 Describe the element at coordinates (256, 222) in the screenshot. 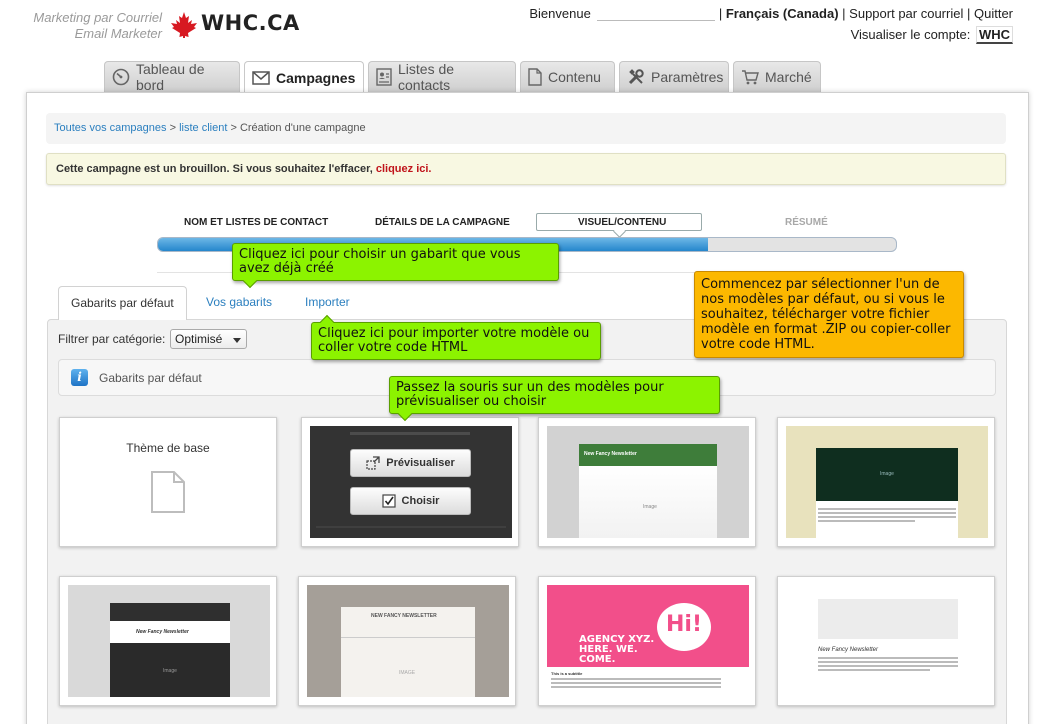

I see `step-name-lists: Nom et listes de contact` at that location.